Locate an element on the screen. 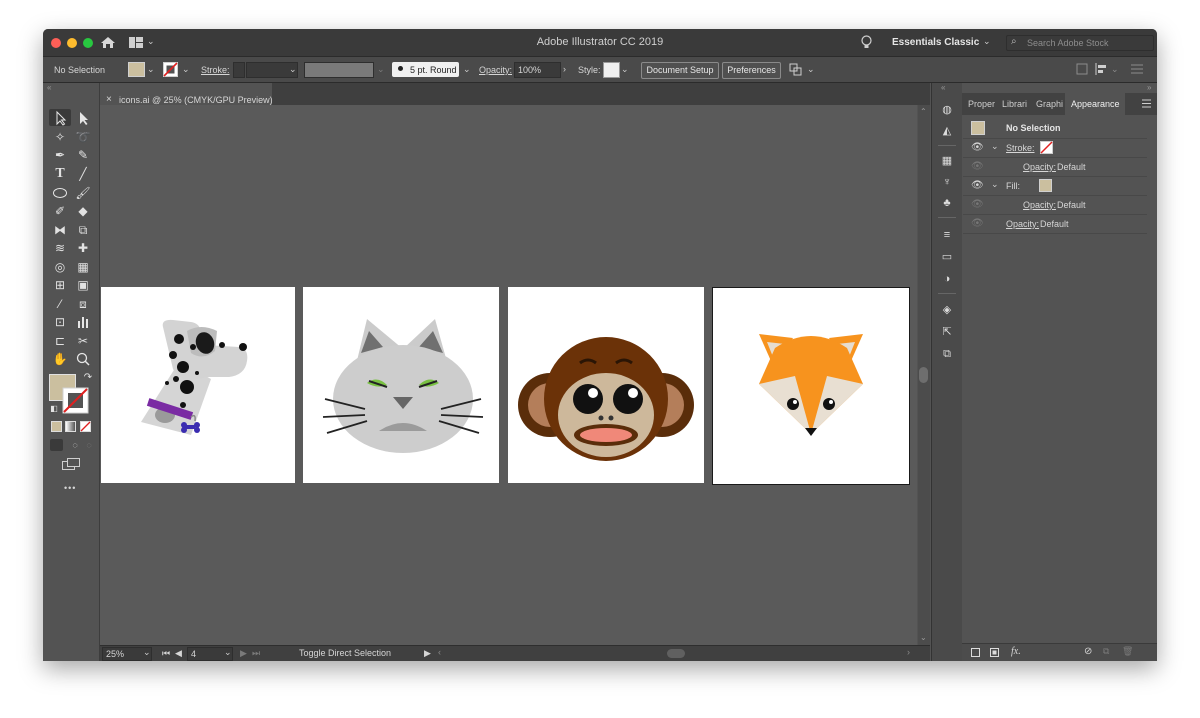  scale-tool-icon: ⧉ is located at coordinates (83, 230).